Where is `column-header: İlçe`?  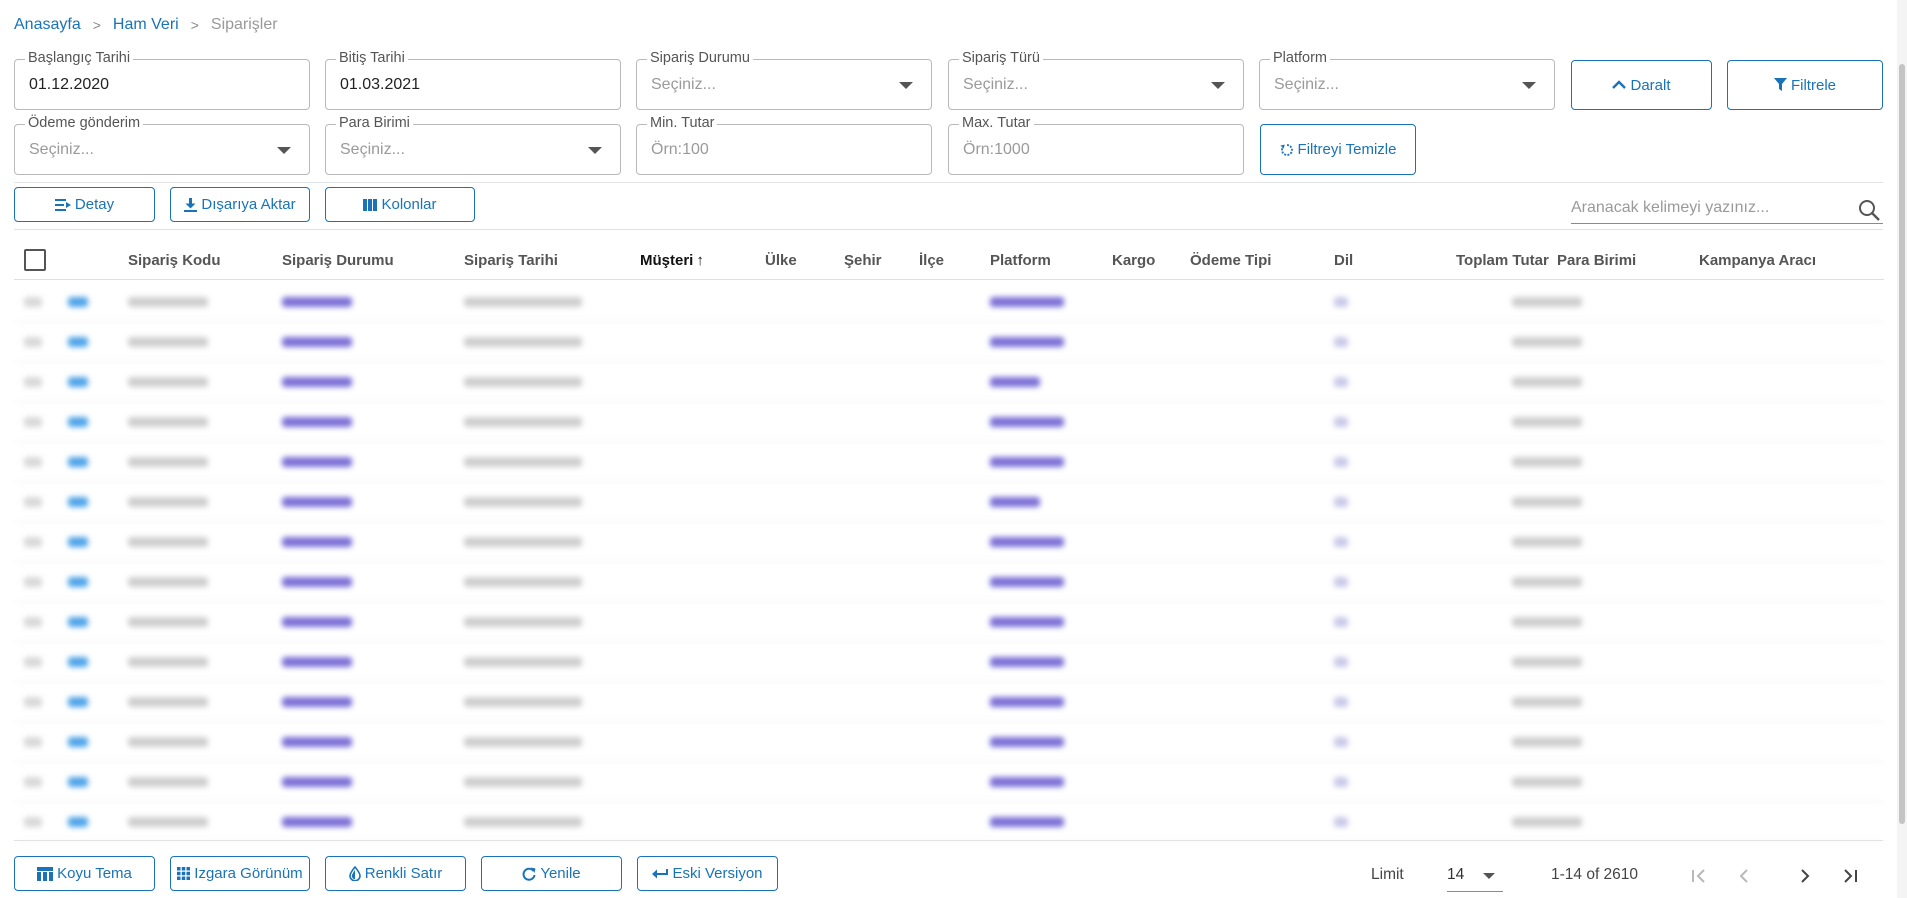
column-header: İlçe is located at coordinates (931, 260).